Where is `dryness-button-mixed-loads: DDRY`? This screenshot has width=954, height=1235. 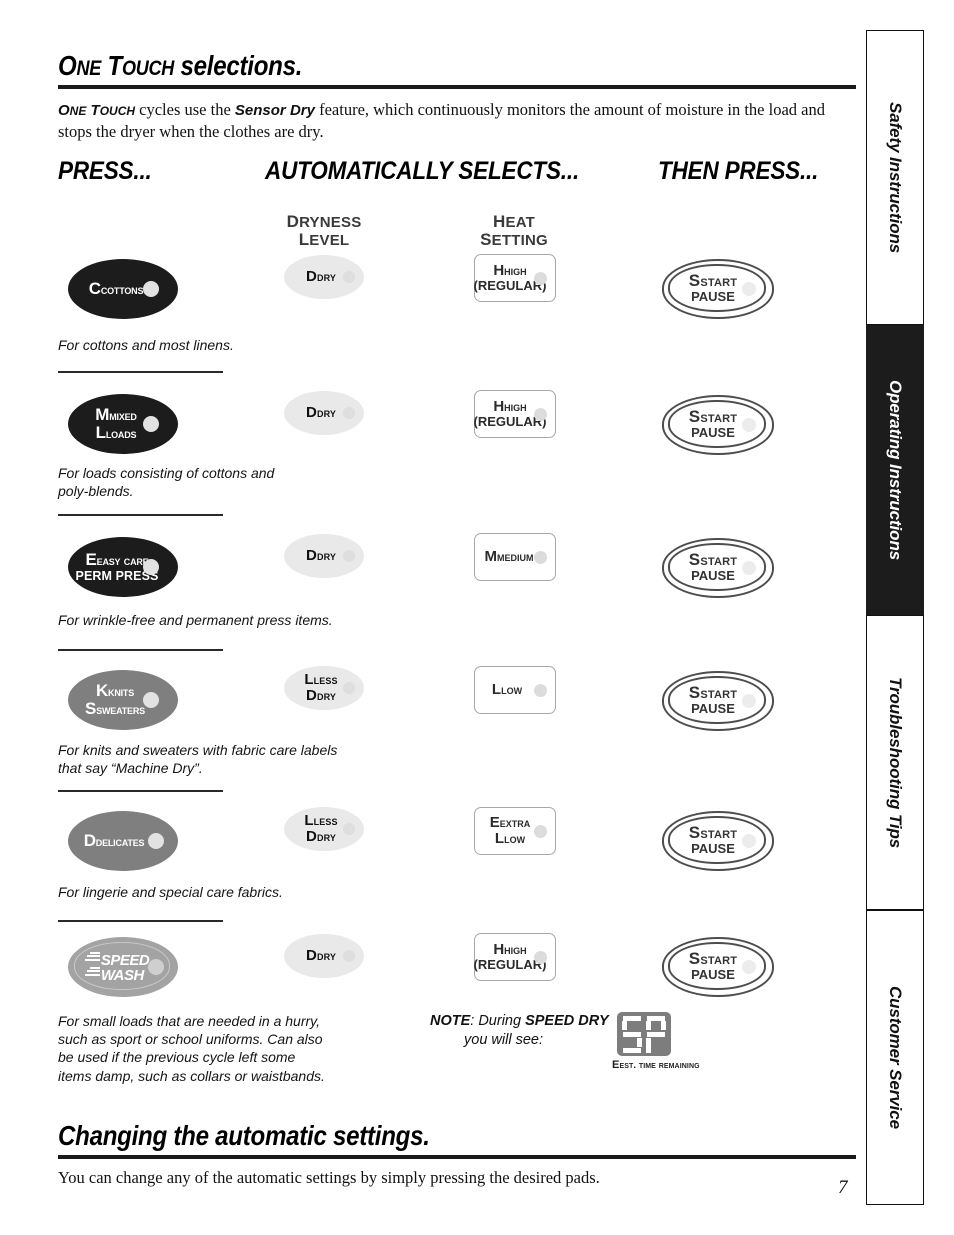
dryness-button-mixed-loads: DDRY is located at coordinates (324, 413).